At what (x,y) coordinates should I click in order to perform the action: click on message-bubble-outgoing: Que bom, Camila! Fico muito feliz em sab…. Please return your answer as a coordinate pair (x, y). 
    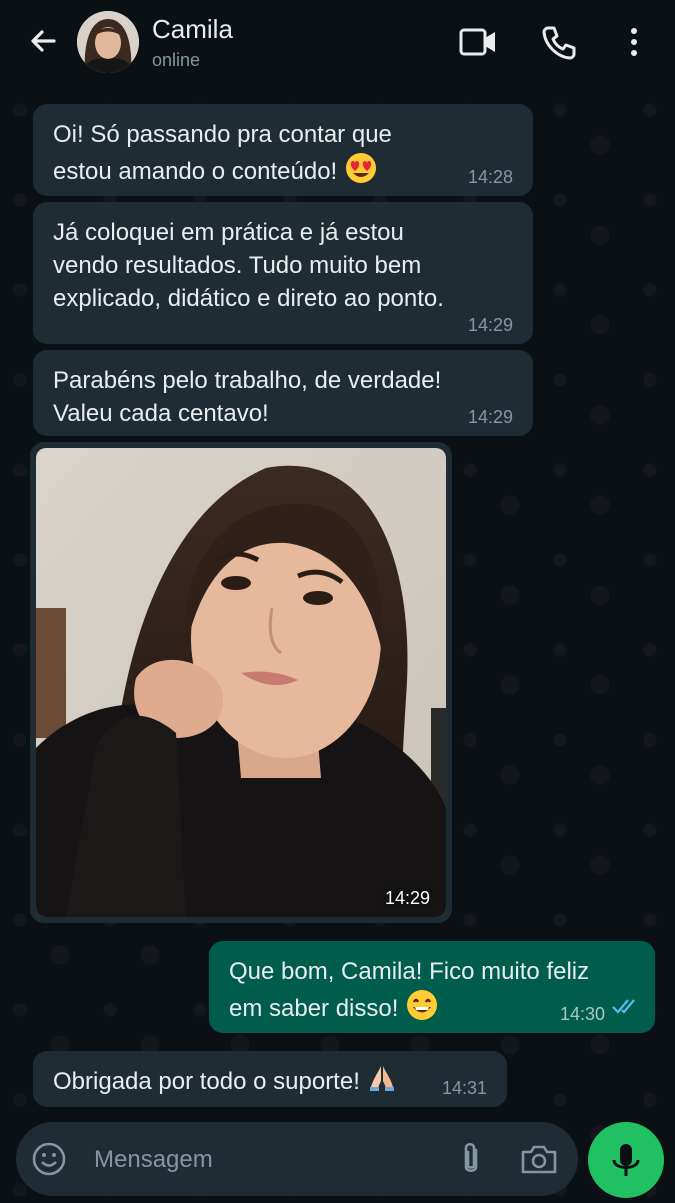
    Looking at the image, I should click on (432, 987).